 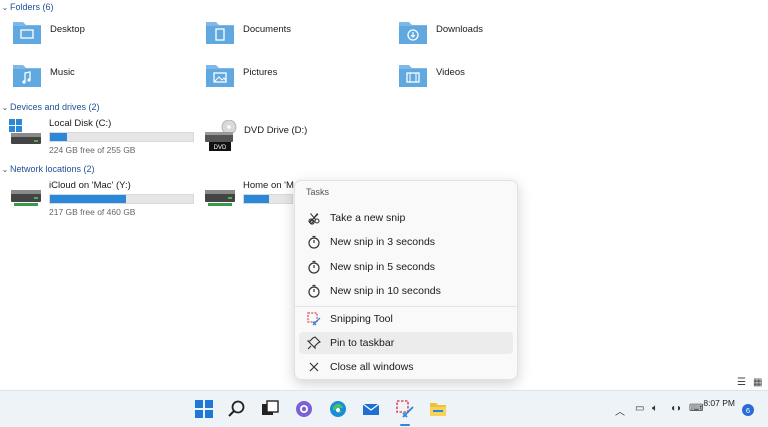 What do you see at coordinates (438, 409) in the screenshot?
I see `file-explorer-icon` at bounding box center [438, 409].